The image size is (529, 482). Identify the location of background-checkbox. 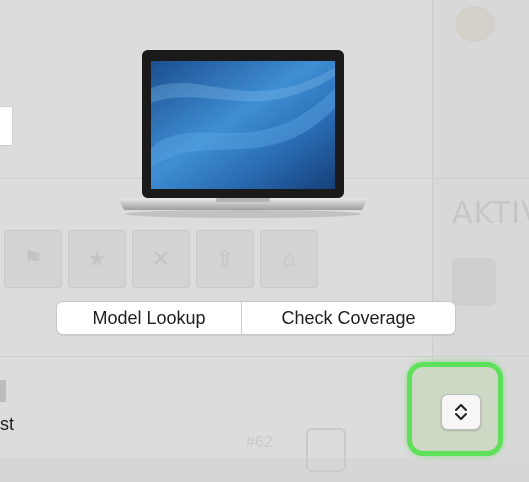
(326, 450).